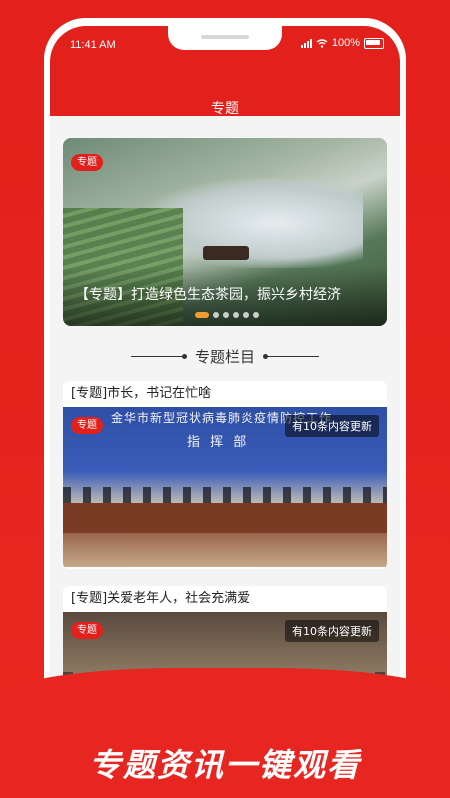 The width and height of the screenshot is (450, 798). I want to click on section-title: 专题栏目, so click(224, 357).